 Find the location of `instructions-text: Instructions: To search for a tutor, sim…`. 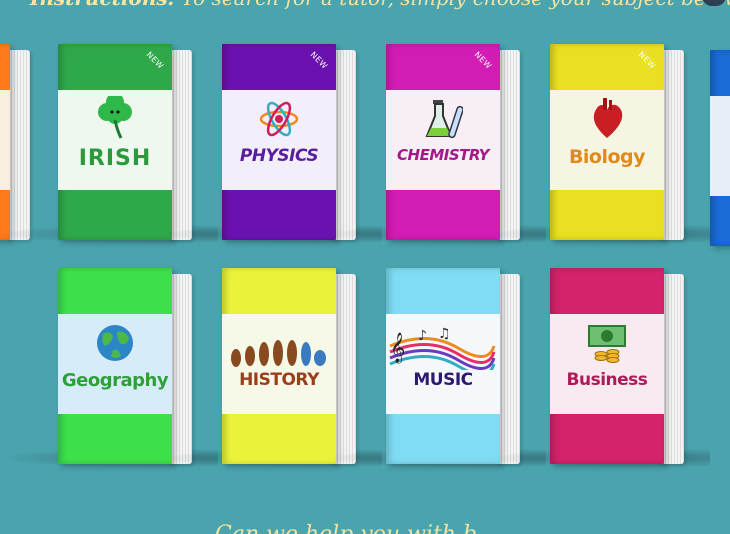

instructions-text: Instructions: To search for a tutor, sim… is located at coordinates (380, 5).